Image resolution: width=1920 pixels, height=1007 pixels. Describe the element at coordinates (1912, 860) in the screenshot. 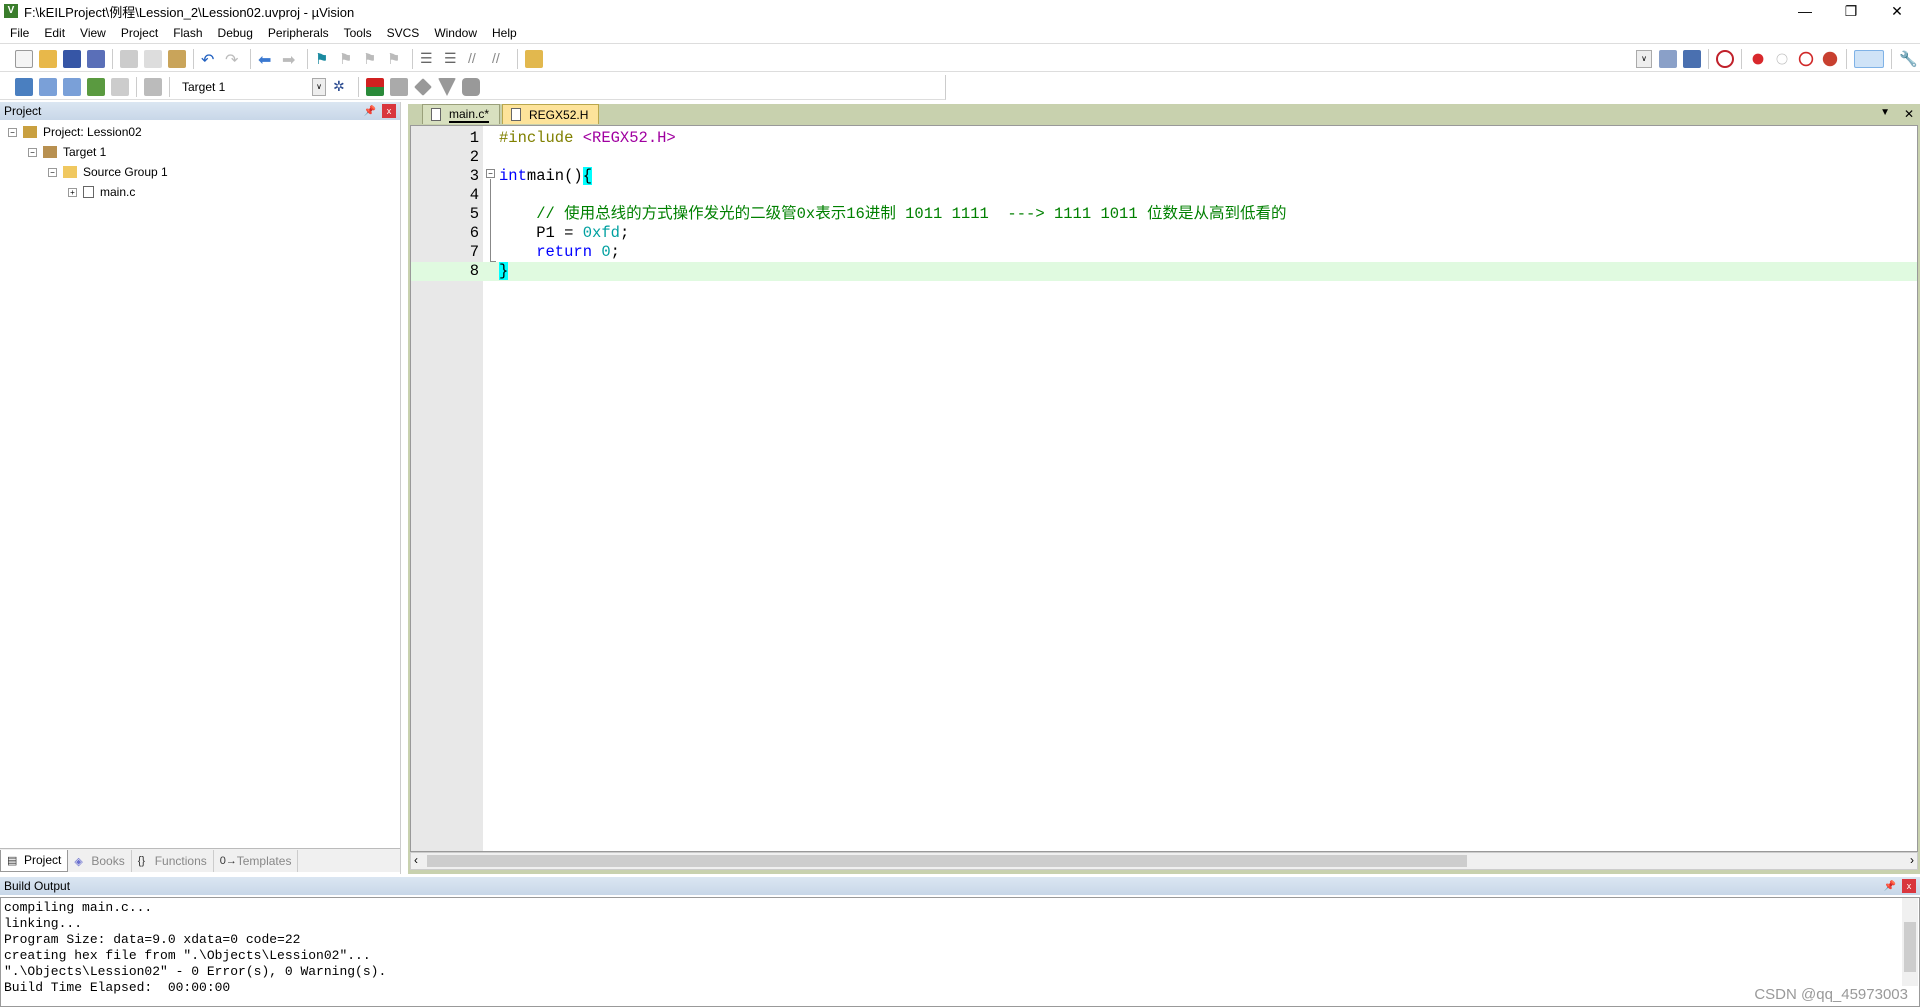

I see `scroll-right-icon: ›` at that location.